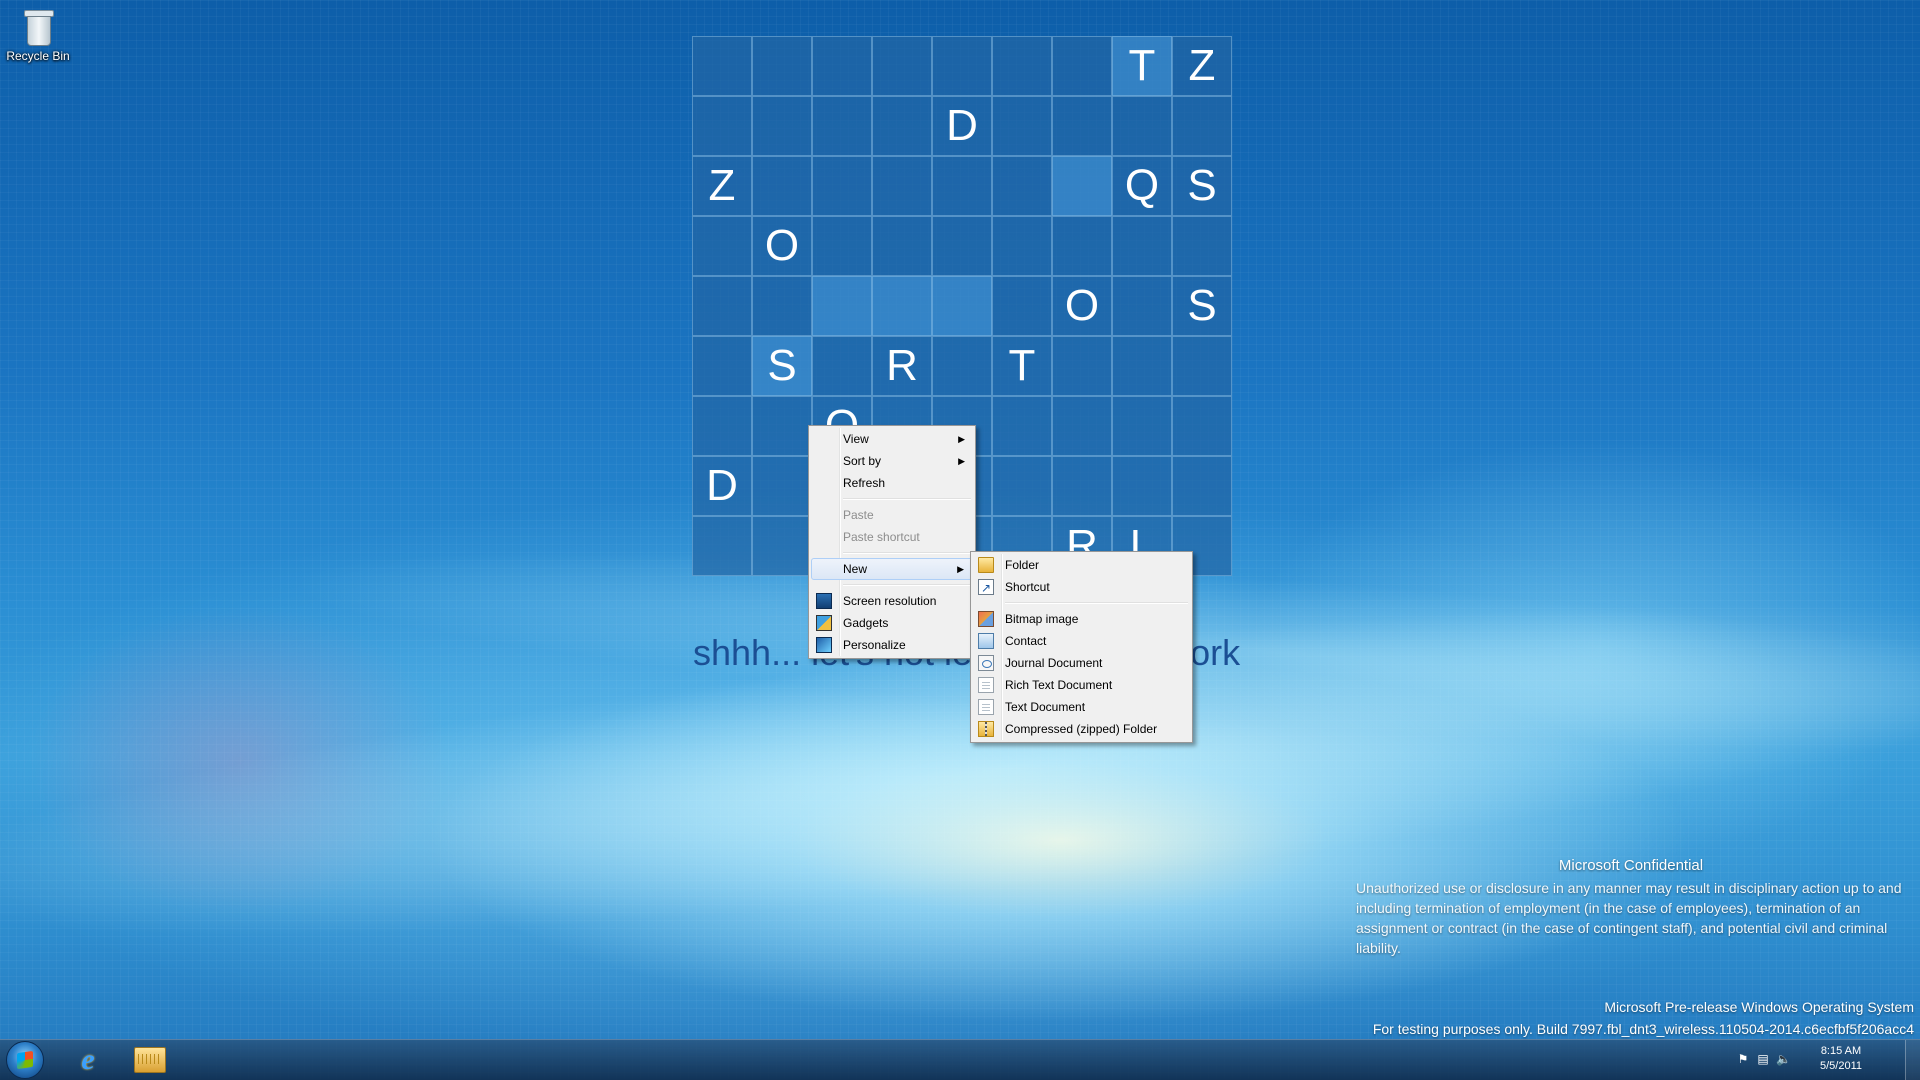 This screenshot has height=1080, width=1920. Describe the element at coordinates (892, 569) in the screenshot. I see `menu-item-new: New ▶` at that location.